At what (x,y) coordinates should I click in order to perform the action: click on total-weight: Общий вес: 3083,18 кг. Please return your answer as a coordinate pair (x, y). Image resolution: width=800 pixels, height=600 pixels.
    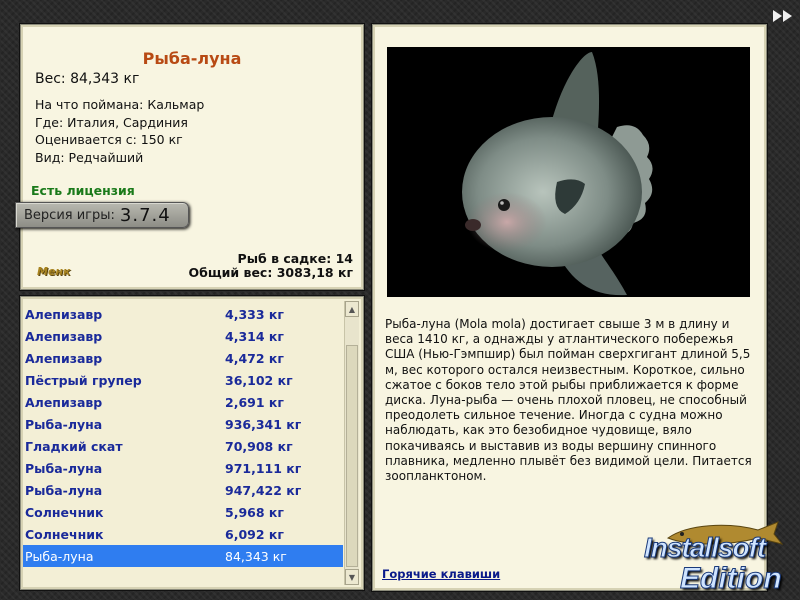
    Looking at the image, I should click on (271, 272).